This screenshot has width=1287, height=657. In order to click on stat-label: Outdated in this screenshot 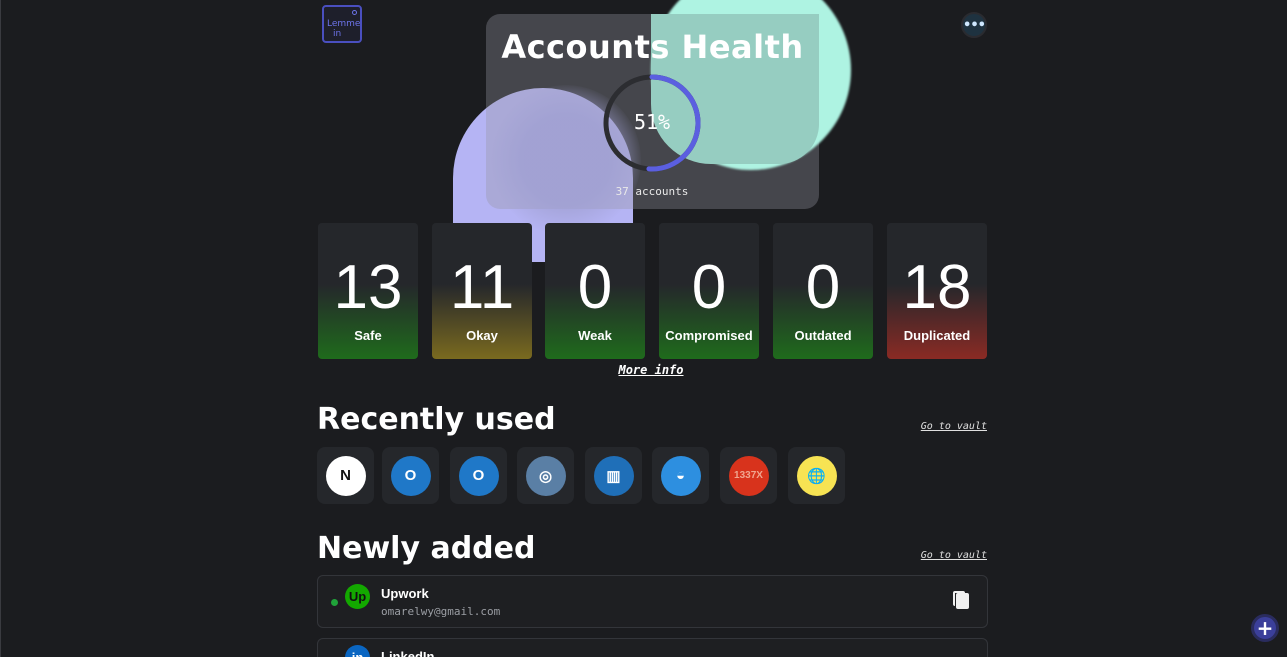, I will do `click(823, 335)`.